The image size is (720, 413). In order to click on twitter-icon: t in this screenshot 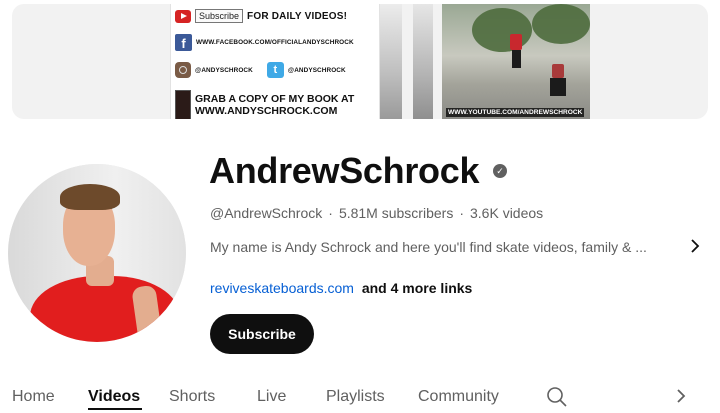, I will do `click(275, 70)`.